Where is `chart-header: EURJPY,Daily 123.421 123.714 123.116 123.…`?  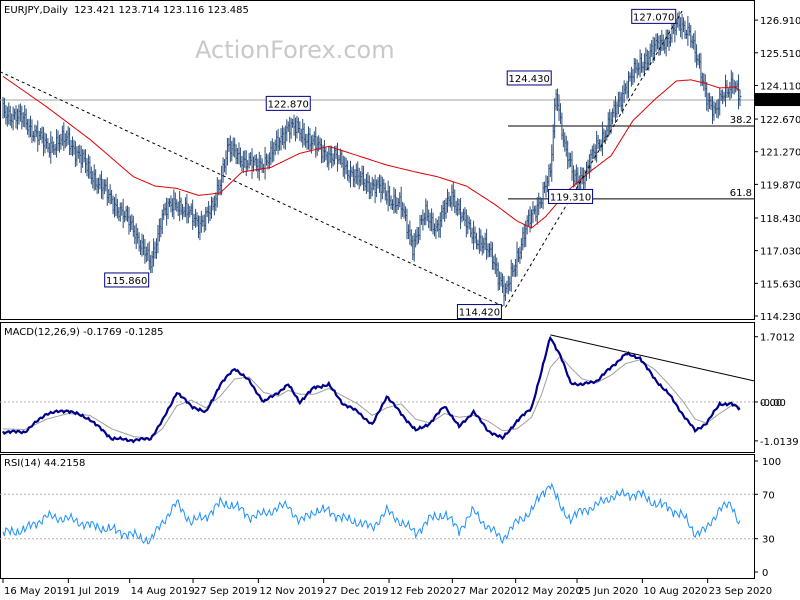 chart-header: EURJPY,Daily 123.421 123.714 123.116 123.… is located at coordinates (126, 10).